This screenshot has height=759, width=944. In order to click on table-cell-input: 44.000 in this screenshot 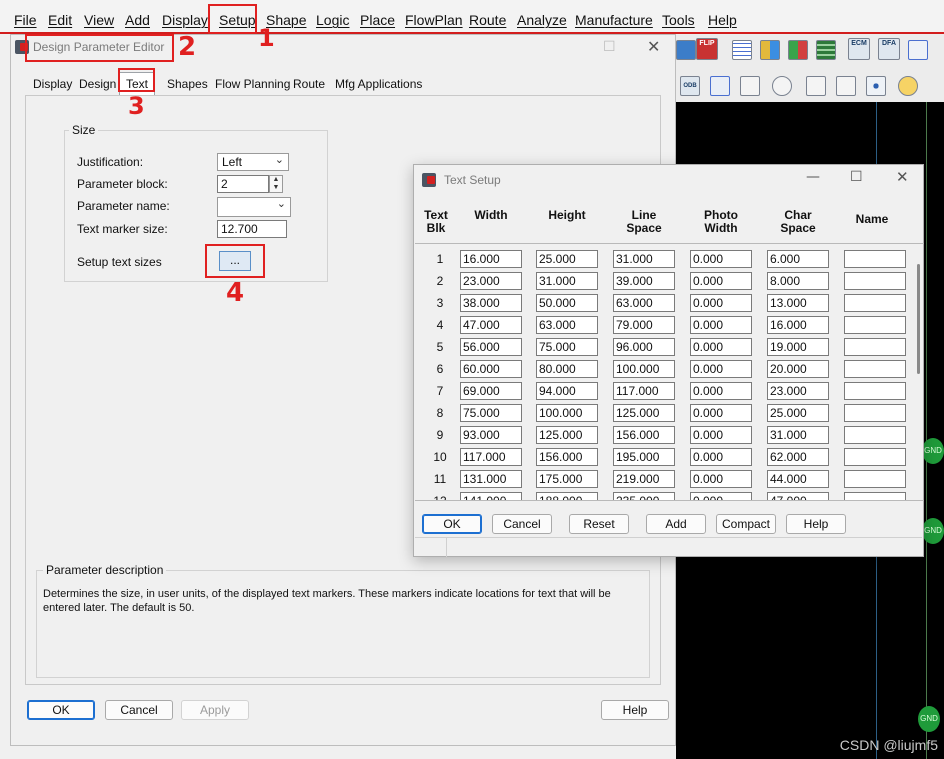, I will do `click(798, 479)`.